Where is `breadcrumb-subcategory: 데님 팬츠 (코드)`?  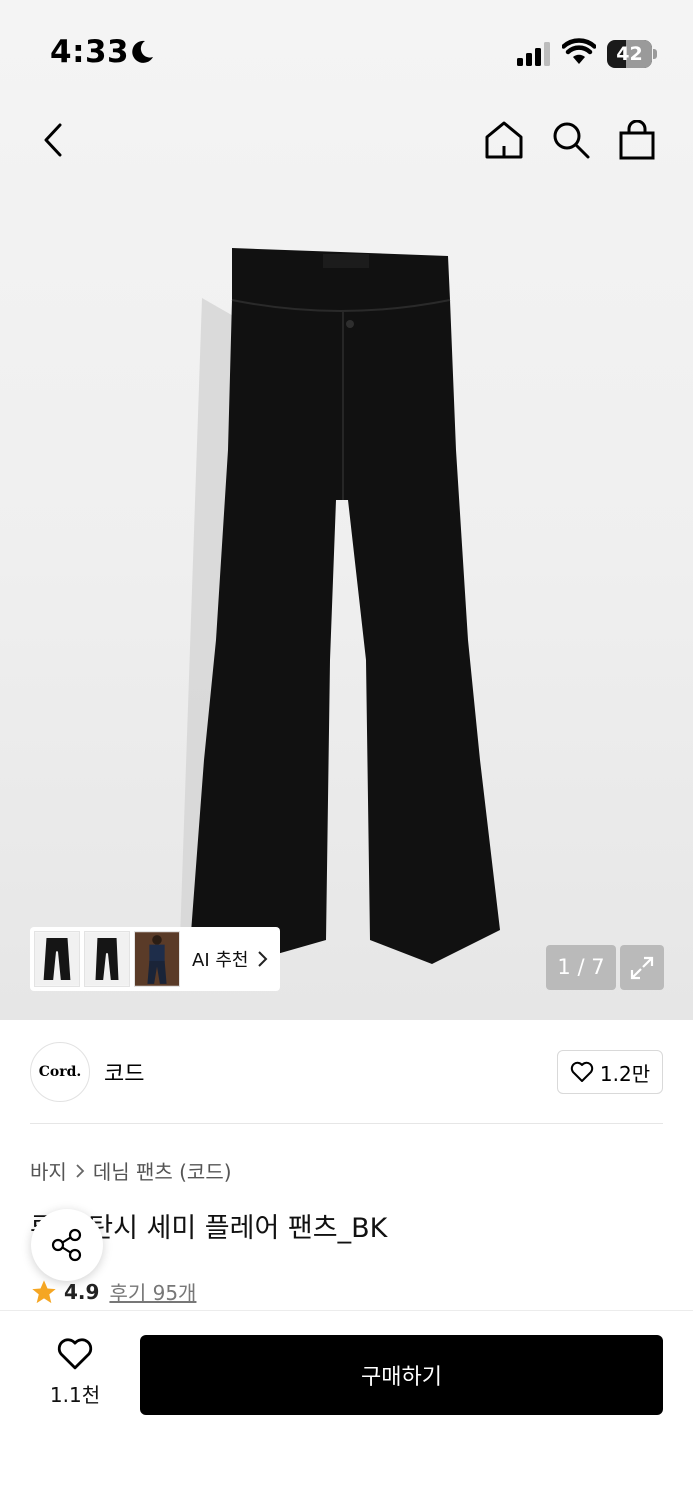
breadcrumb-subcategory: 데님 팬츠 (코드) is located at coordinates (162, 1170).